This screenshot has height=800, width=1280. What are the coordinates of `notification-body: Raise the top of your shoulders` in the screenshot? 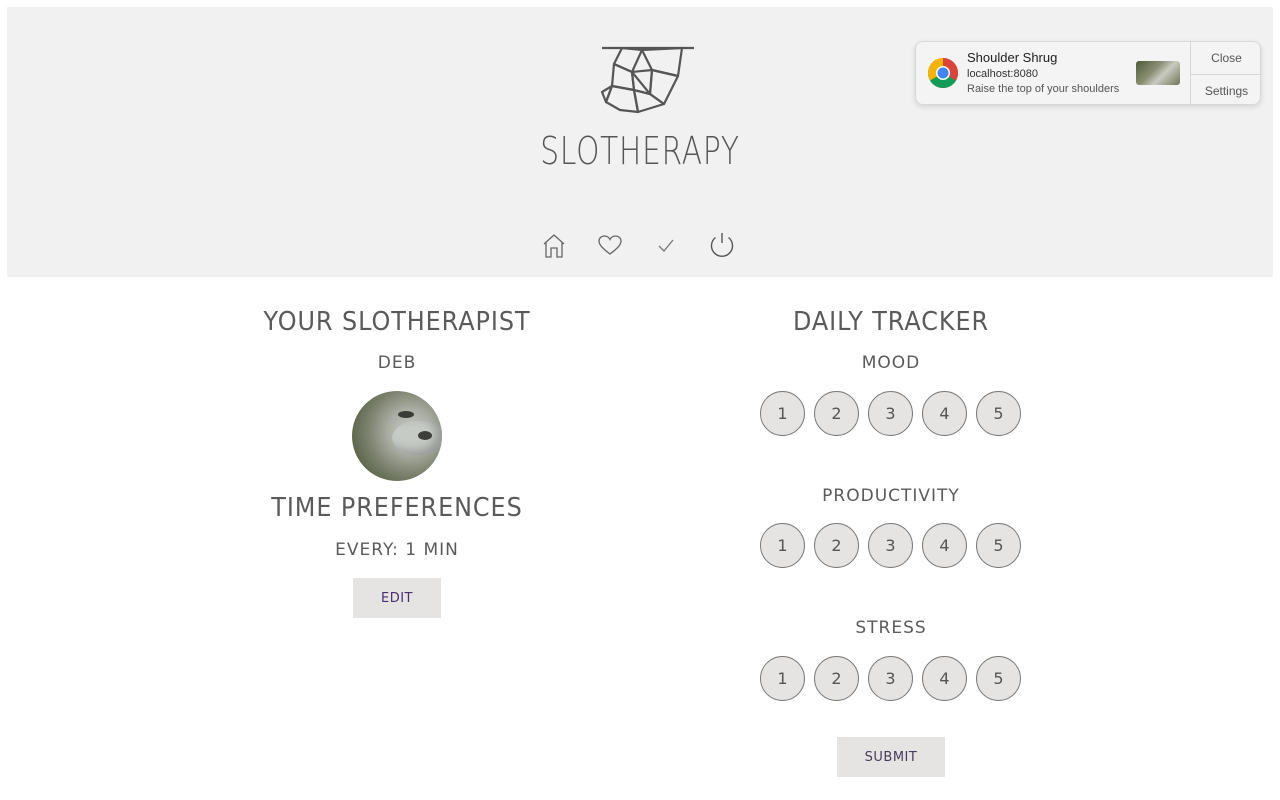 It's located at (1043, 89).